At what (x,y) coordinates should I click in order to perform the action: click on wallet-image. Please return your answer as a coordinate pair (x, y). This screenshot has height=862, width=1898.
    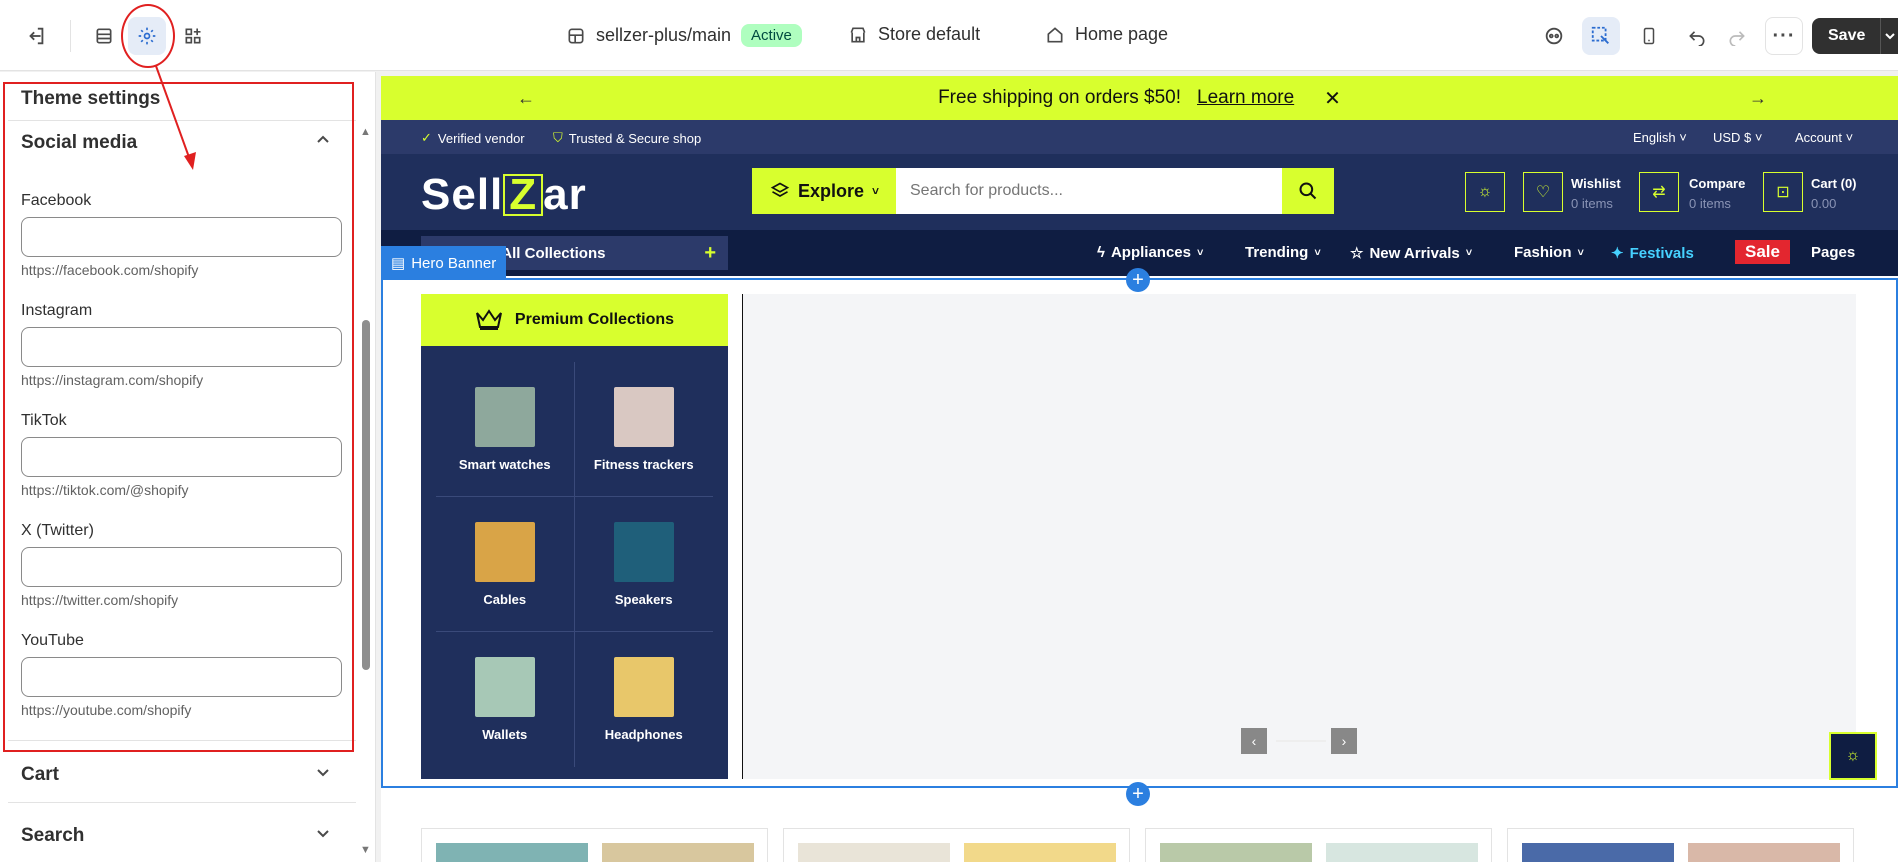
    Looking at the image, I should click on (504, 687).